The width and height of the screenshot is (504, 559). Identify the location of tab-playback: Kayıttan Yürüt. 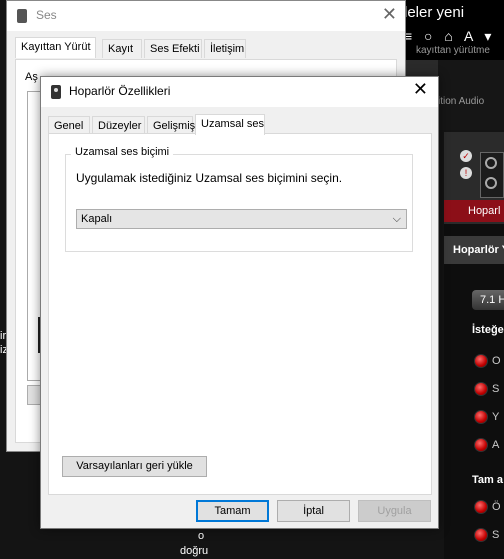
(55, 47).